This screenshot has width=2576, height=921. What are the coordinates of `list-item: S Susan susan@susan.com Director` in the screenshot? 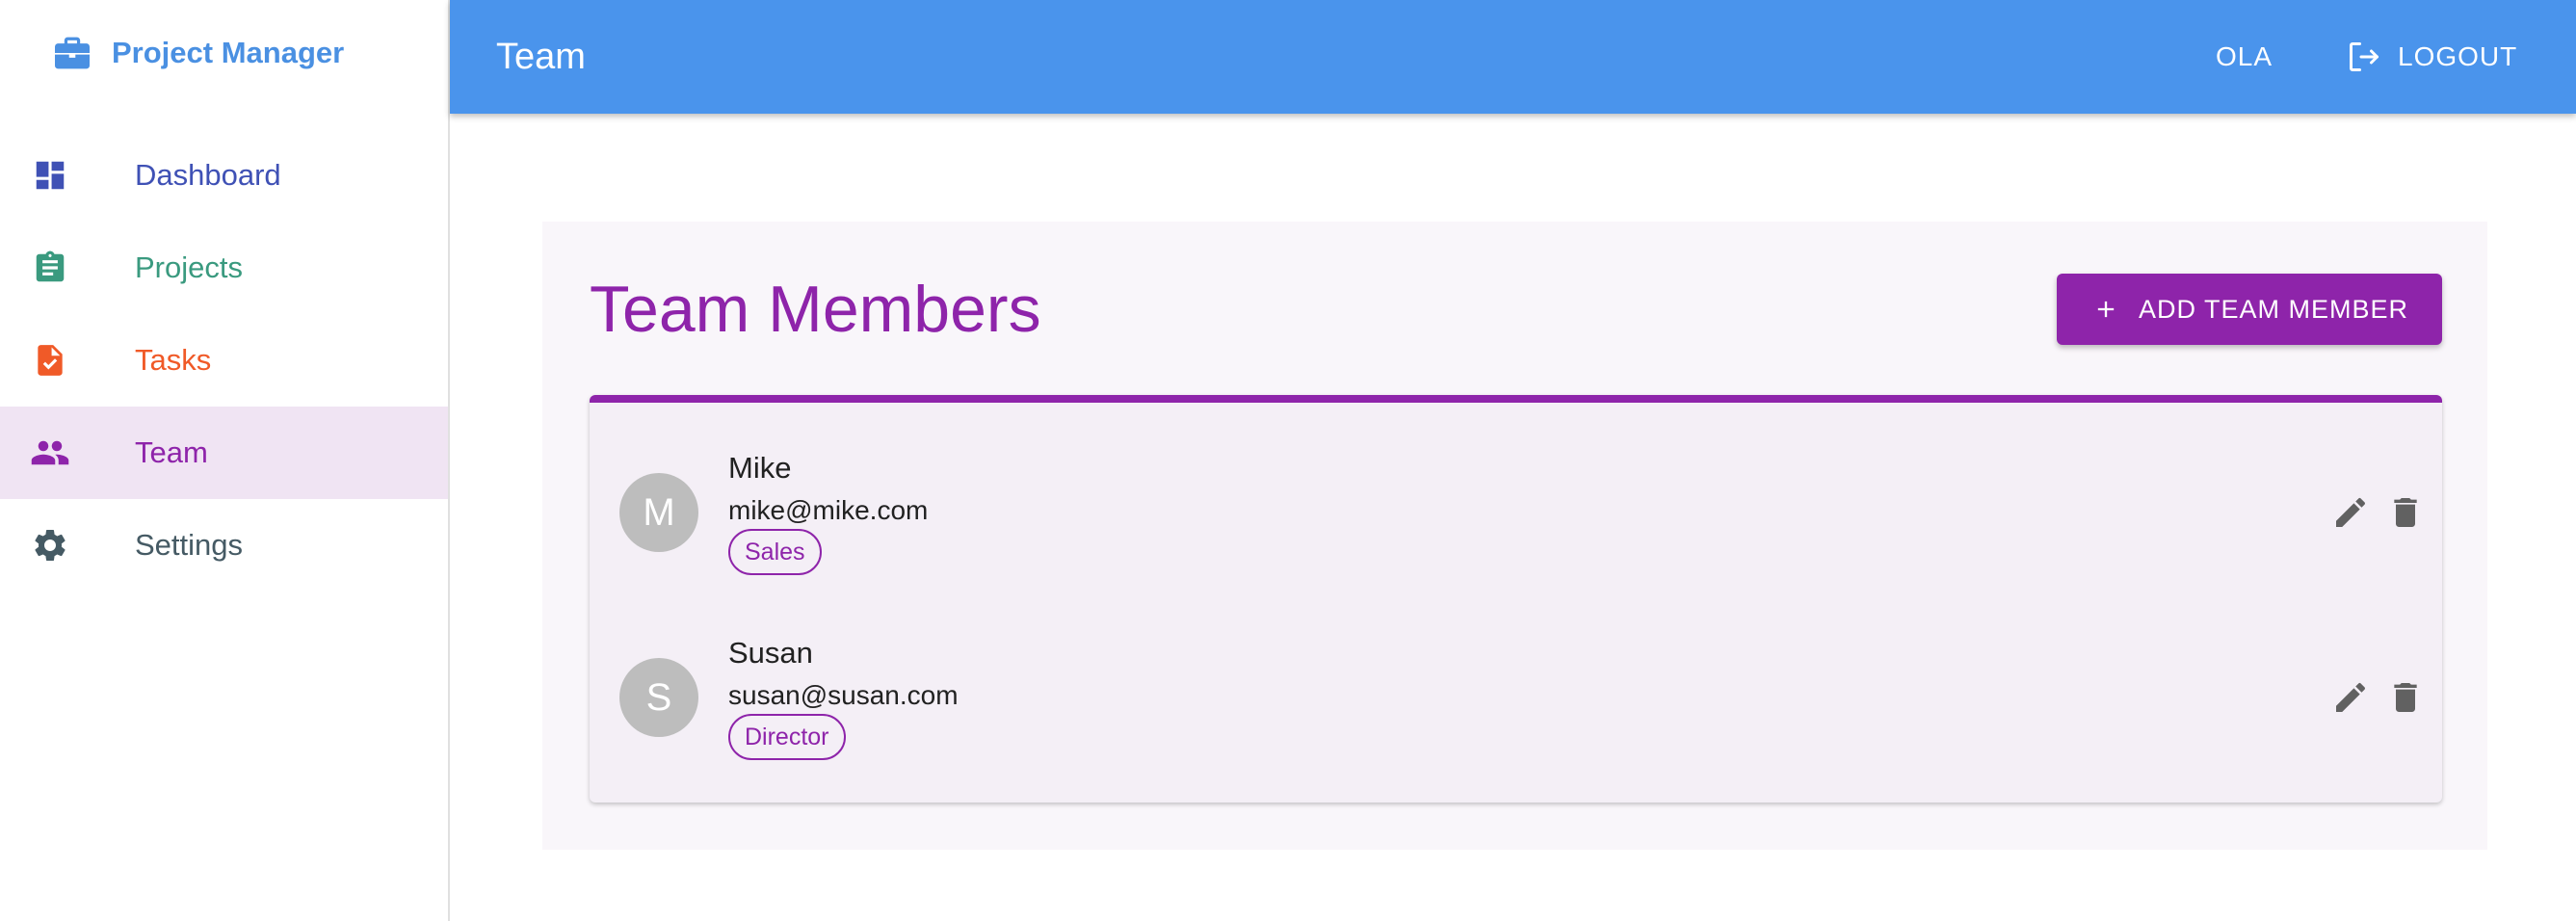 It's located at (1516, 680).